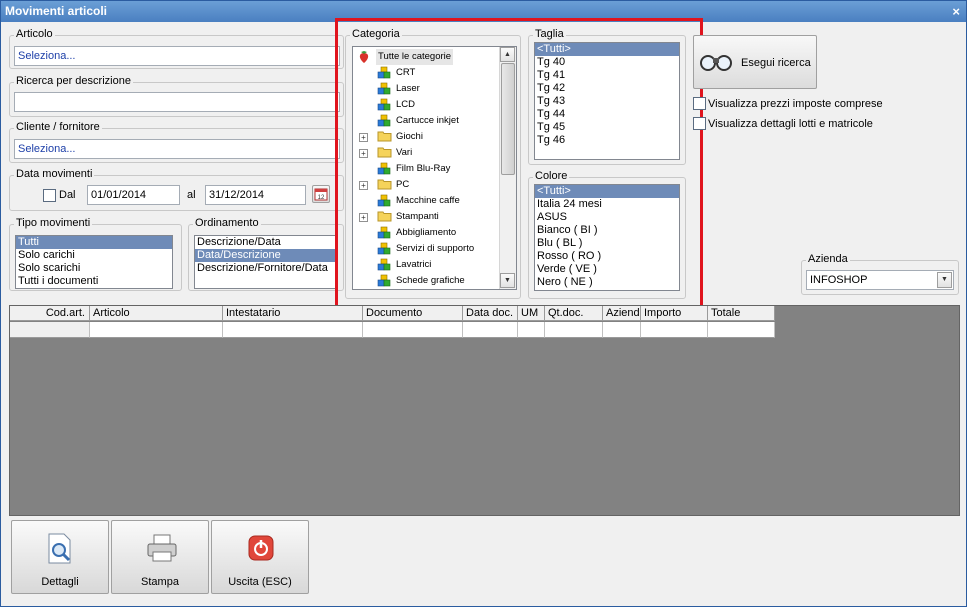  What do you see at coordinates (607, 217) in the screenshot?
I see `colore-item: ASUS` at bounding box center [607, 217].